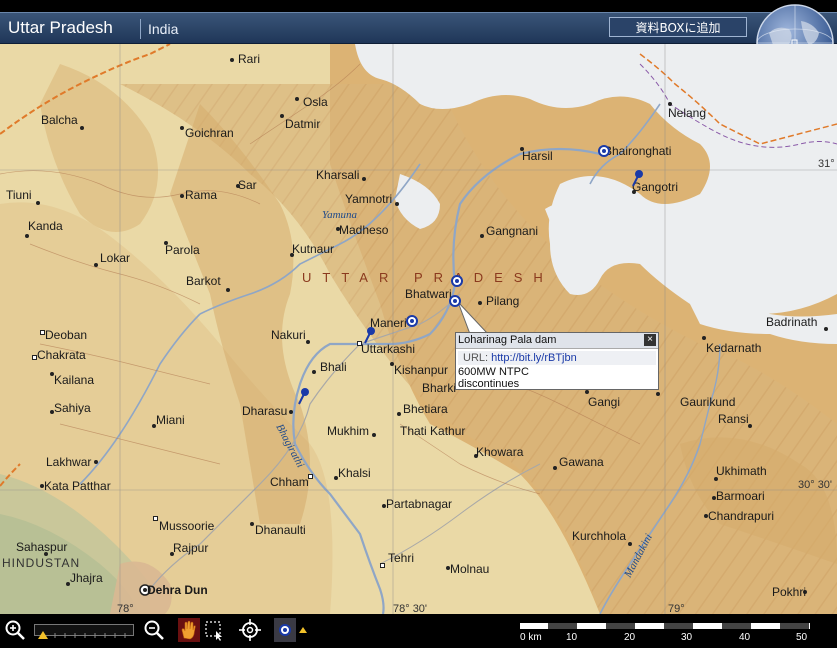 Image resolution: width=837 pixels, height=648 pixels. Describe the element at coordinates (477, 358) in the screenshot. I see `popup-url-label: URL:` at that location.